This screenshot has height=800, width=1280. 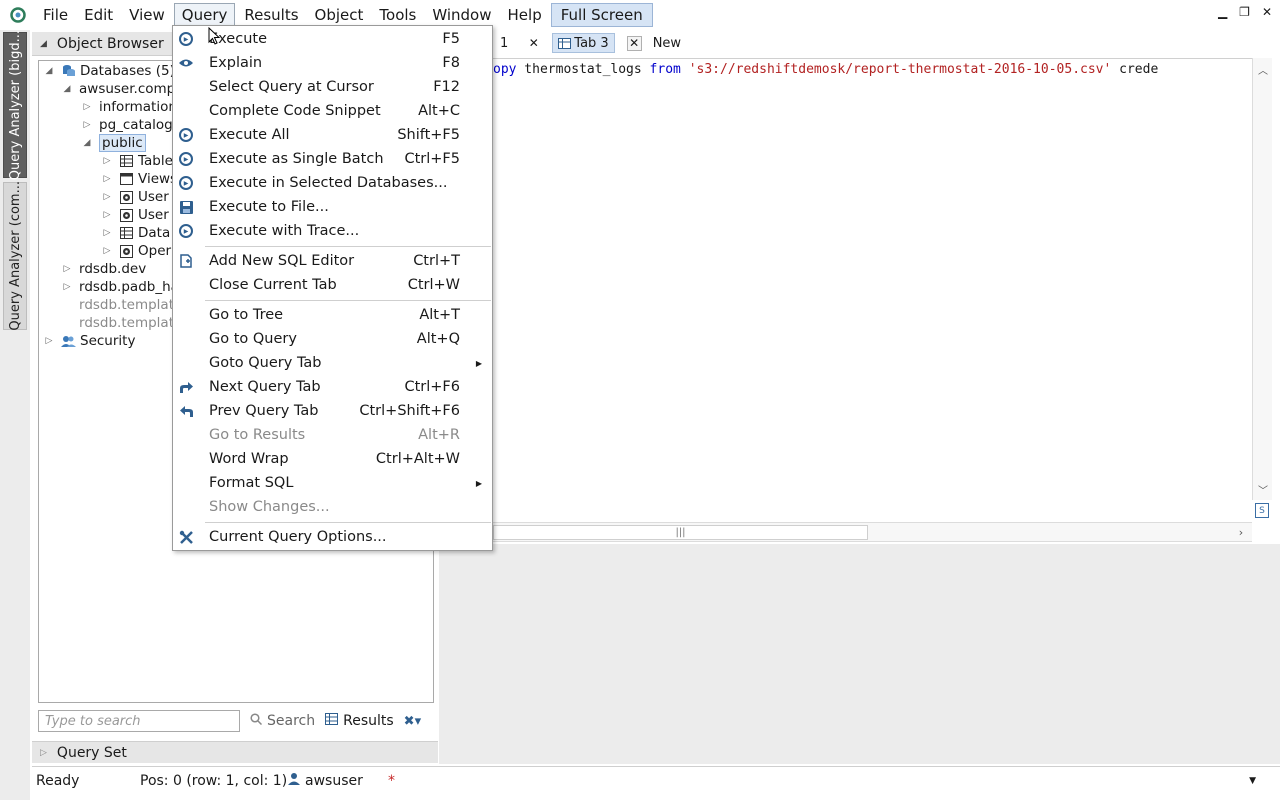 What do you see at coordinates (137, 161) in the screenshot?
I see `tree-node-tables: ▷ Table` at bounding box center [137, 161].